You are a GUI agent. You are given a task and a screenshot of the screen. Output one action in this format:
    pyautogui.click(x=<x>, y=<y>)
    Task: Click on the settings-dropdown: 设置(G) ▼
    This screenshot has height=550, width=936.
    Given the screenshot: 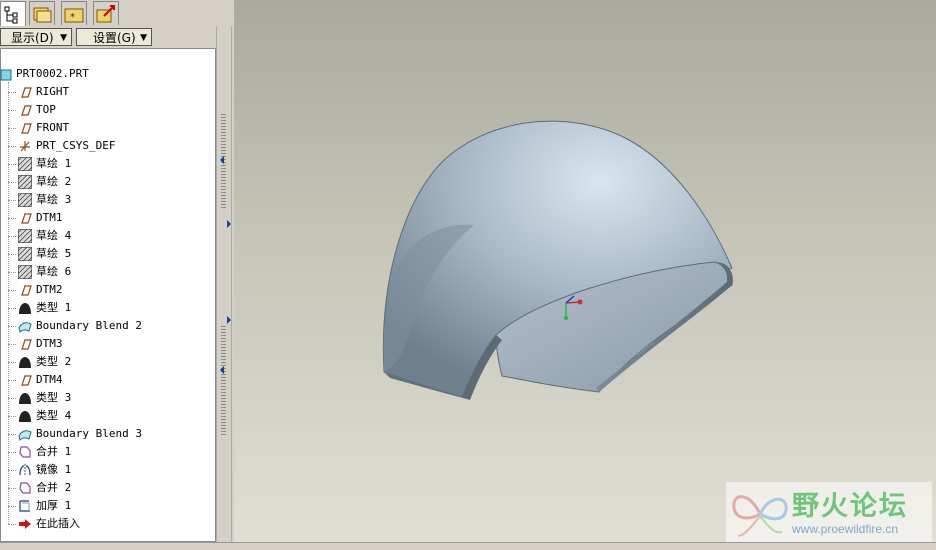 What is the action you would take?
    pyautogui.click(x=114, y=37)
    